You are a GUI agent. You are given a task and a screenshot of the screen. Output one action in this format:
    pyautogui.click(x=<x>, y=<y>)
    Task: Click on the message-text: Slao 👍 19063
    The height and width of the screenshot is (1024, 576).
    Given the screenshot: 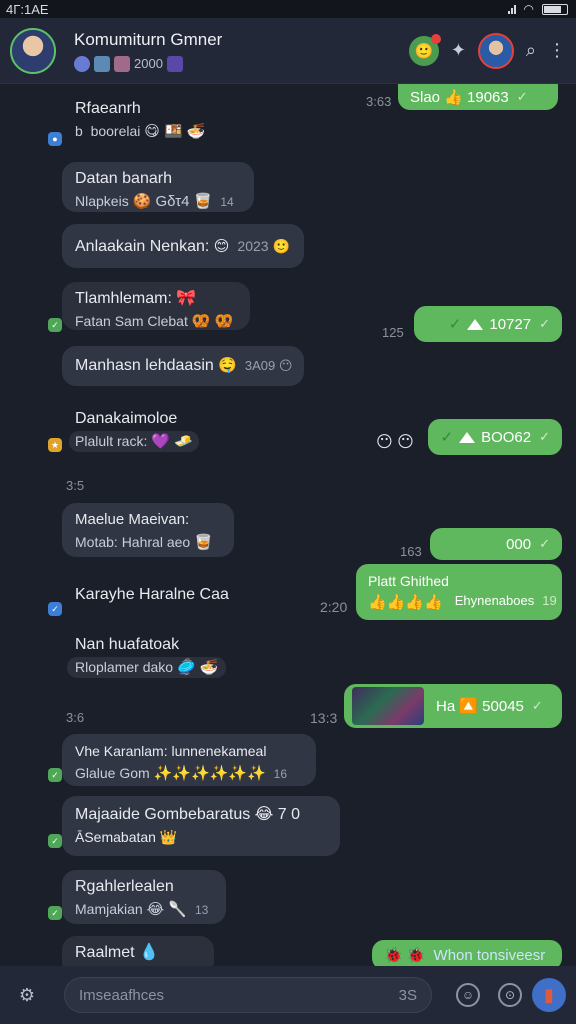 What is the action you would take?
    pyautogui.click(x=459, y=97)
    